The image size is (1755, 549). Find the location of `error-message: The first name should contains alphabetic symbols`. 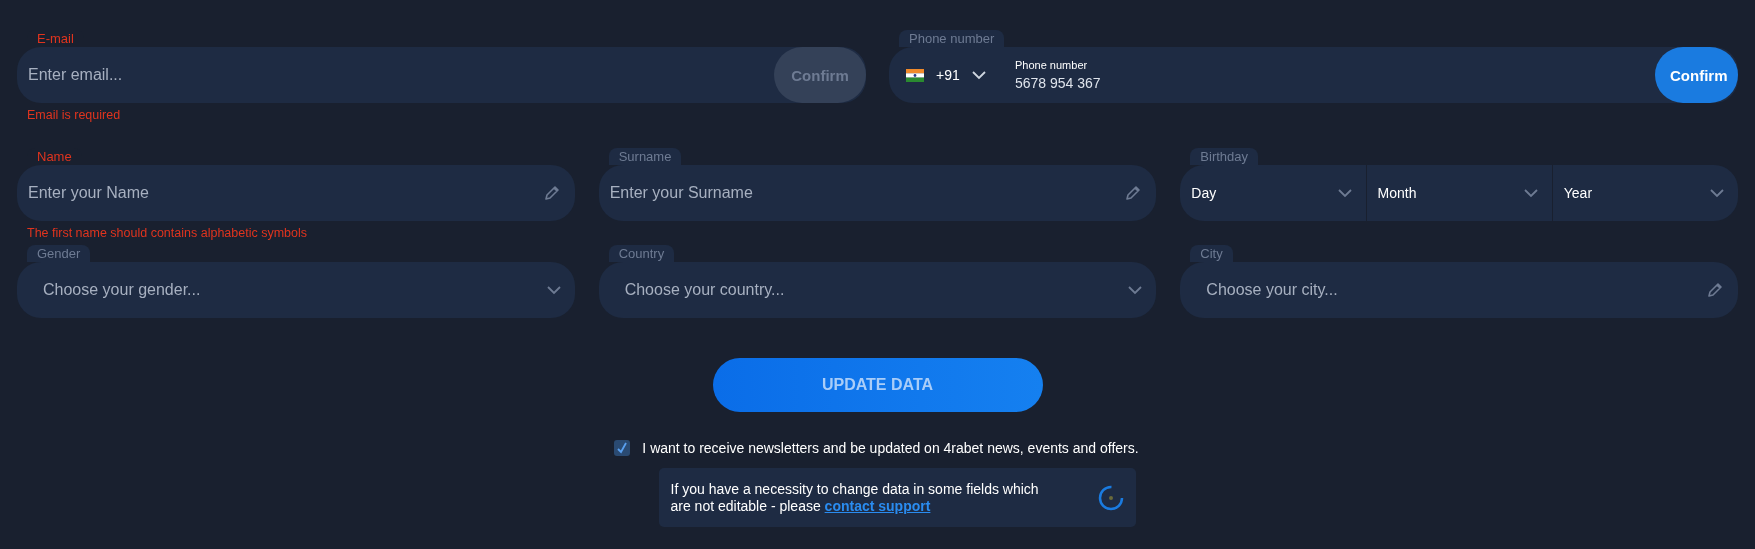

error-message: The first name should contains alphabetic symbols is located at coordinates (167, 233).